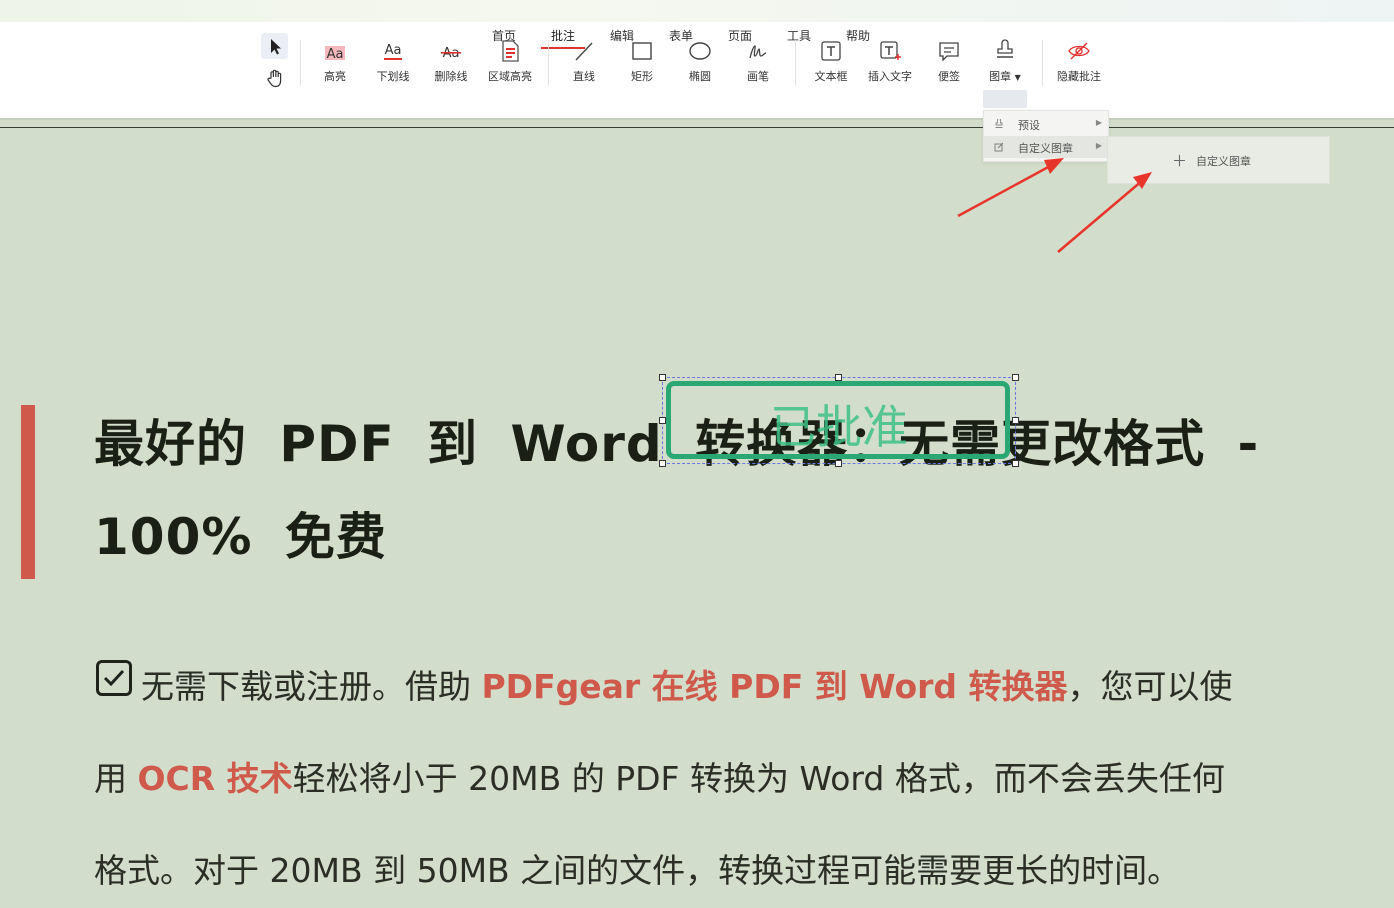 The width and height of the screenshot is (1394, 908). Describe the element at coordinates (311, 686) in the screenshot. I see `text-run: 无需下载或注册。借助` at that location.